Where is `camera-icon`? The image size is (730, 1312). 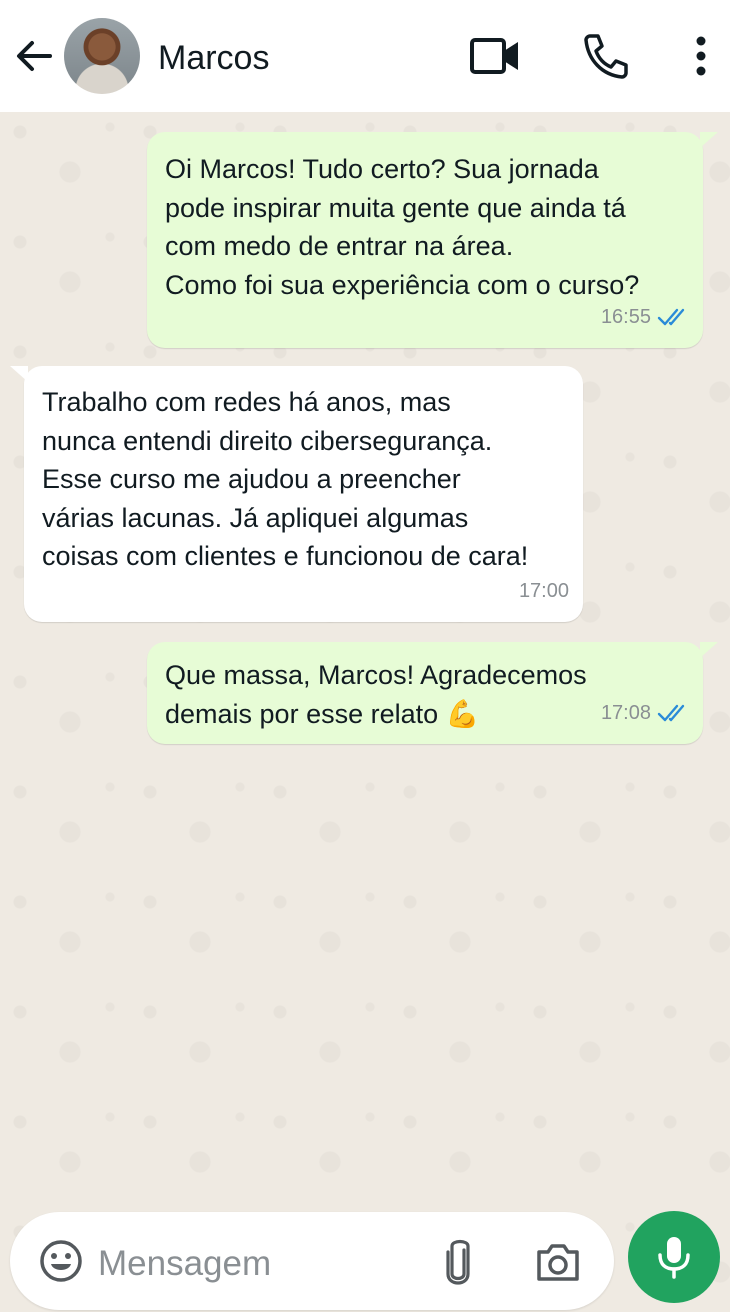
camera-icon is located at coordinates (558, 1262).